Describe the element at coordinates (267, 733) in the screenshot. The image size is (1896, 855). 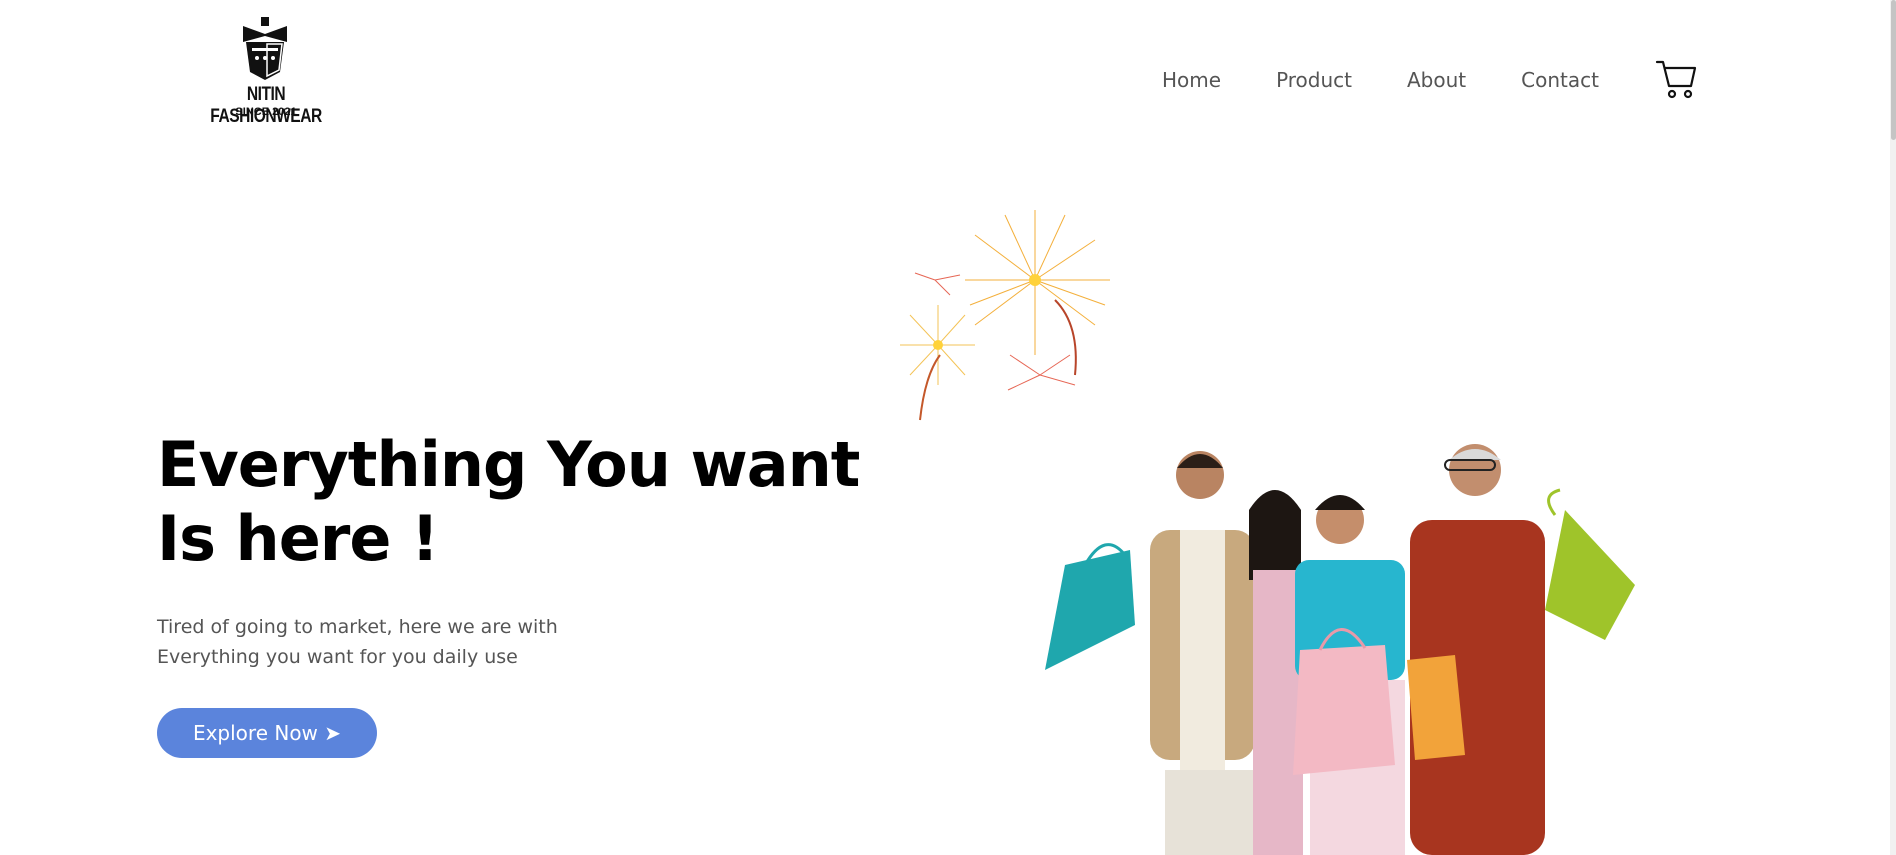
I see `explore-now-button: Explore Now ➤` at that location.